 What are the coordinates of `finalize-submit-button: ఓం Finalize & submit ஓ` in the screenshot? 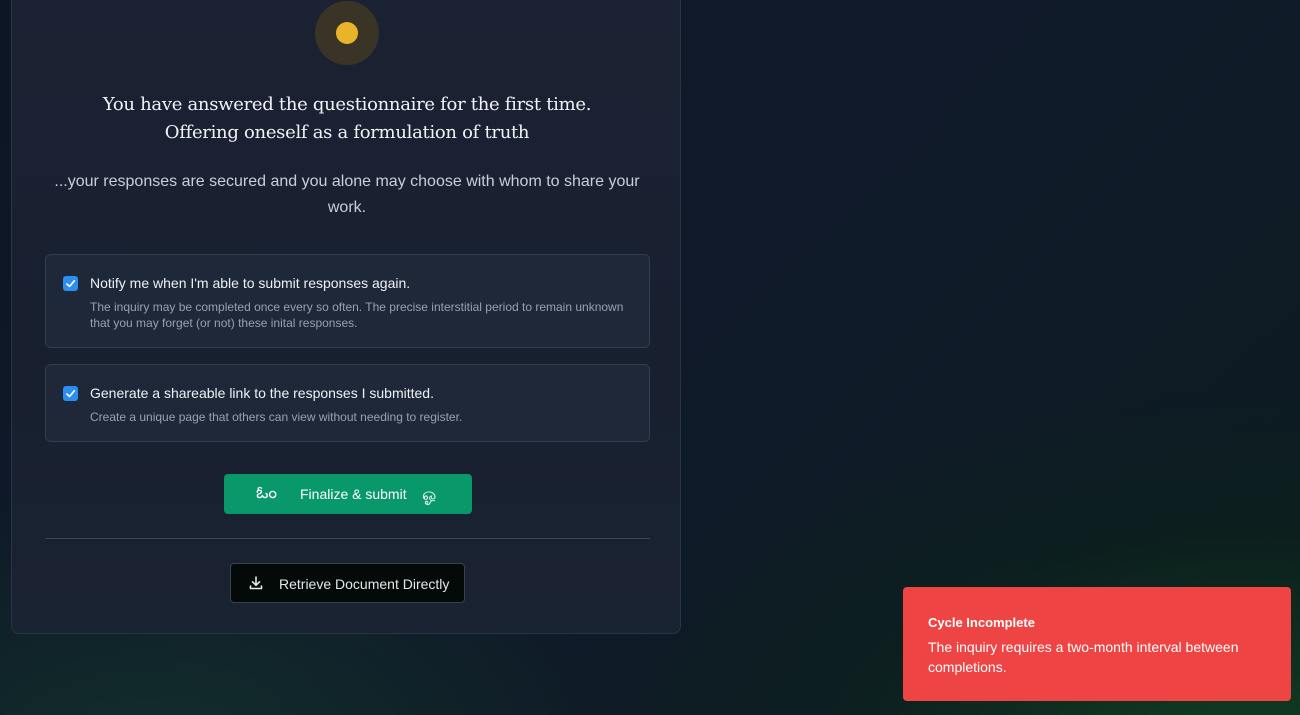 It's located at (348, 494).